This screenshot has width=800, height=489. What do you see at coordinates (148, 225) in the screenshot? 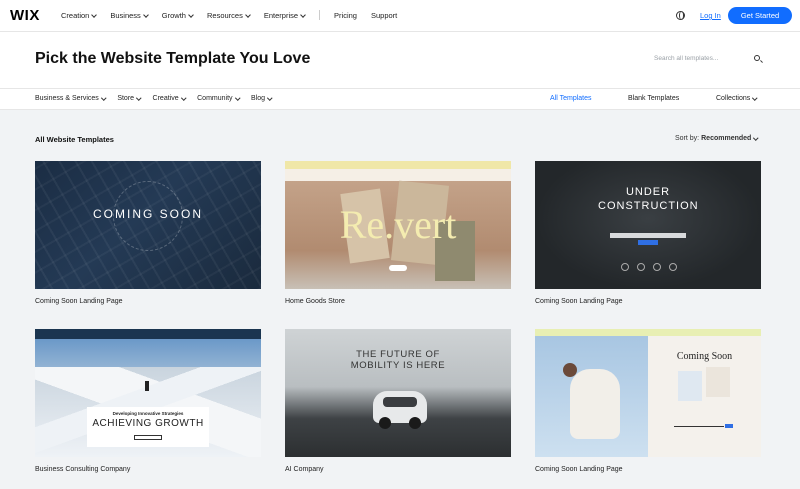
I see `template-thumbnail: COMING SOON` at bounding box center [148, 225].